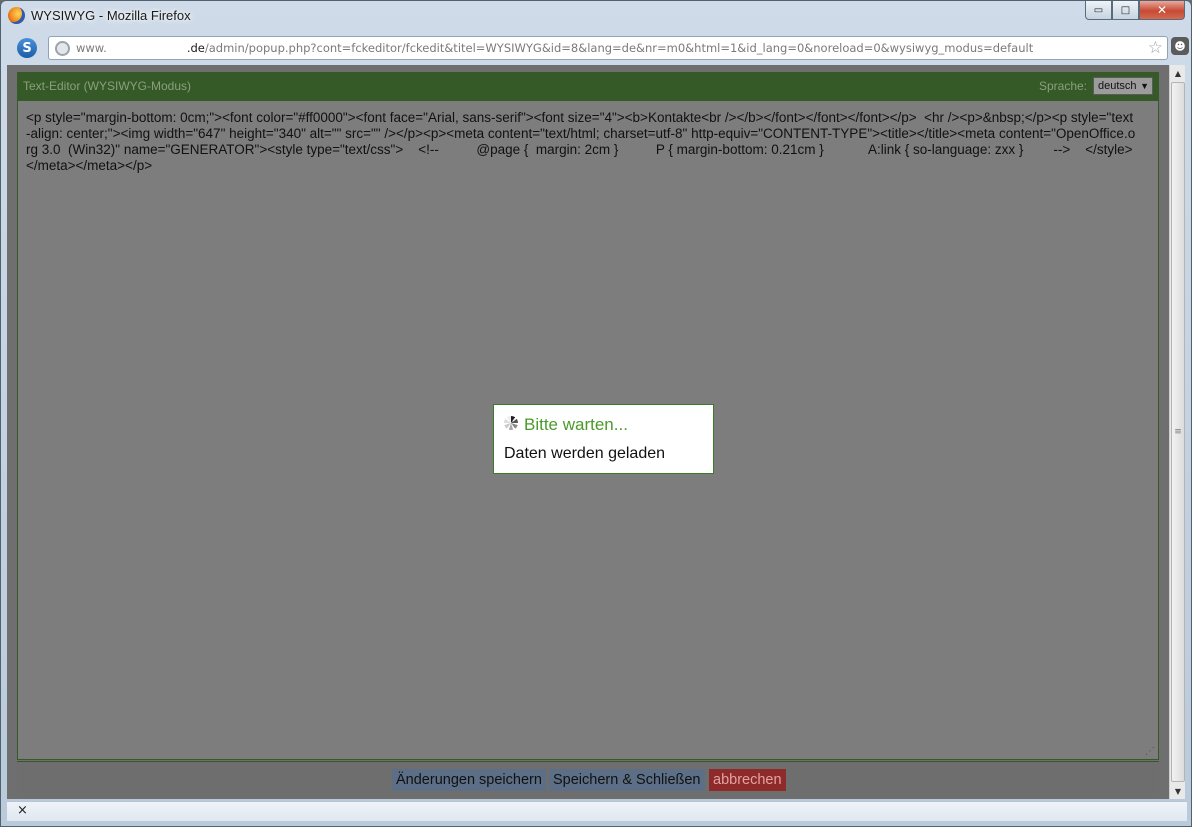 This screenshot has width=1192, height=827. What do you see at coordinates (585, 453) in the screenshot?
I see `loading-message: Daten werden geladen` at bounding box center [585, 453].